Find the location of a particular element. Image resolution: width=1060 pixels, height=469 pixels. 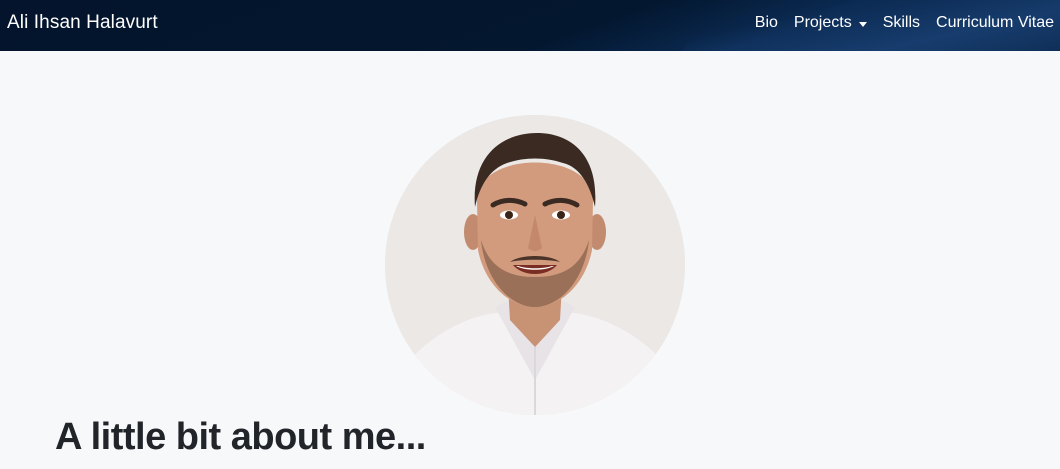

nav-link-bio-label: Bio is located at coordinates (766, 22).